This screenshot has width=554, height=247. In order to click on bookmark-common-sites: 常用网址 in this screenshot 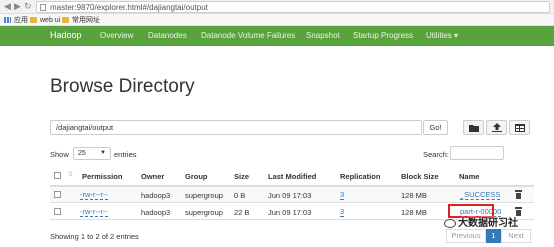, I will do `click(81, 20)`.